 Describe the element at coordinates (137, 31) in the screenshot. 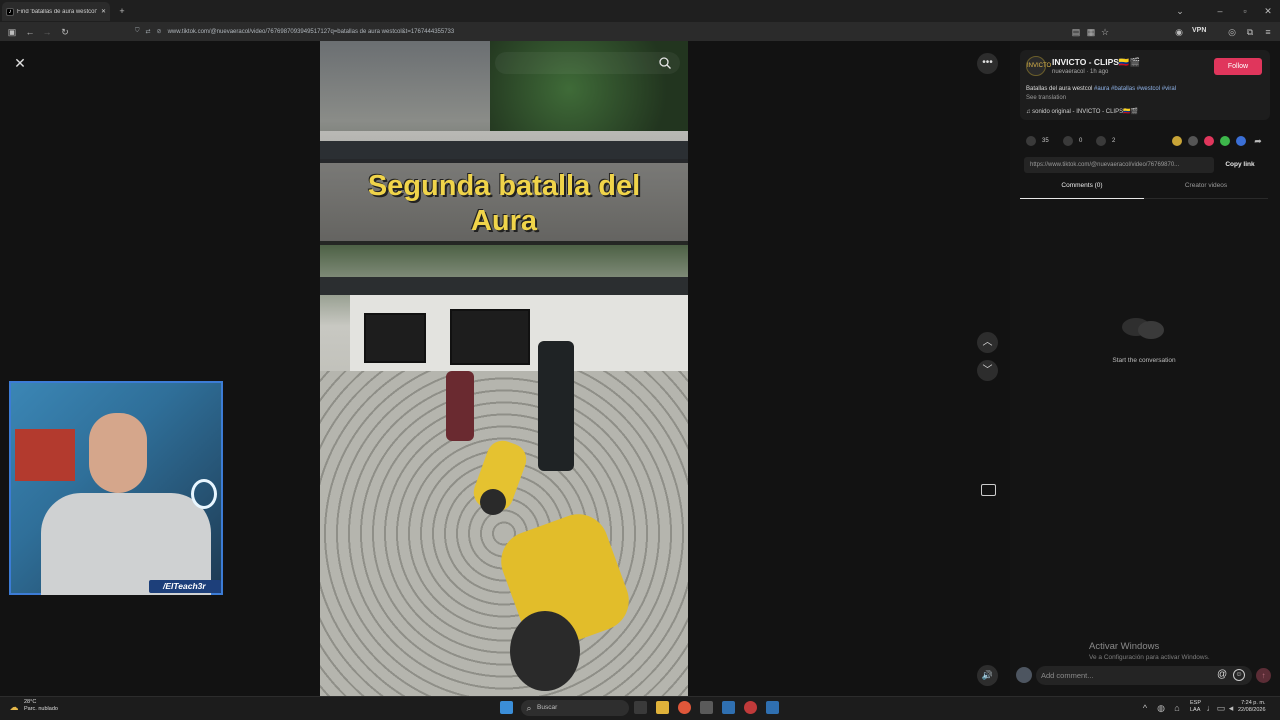

I see `shield-icon: ⛉` at that location.